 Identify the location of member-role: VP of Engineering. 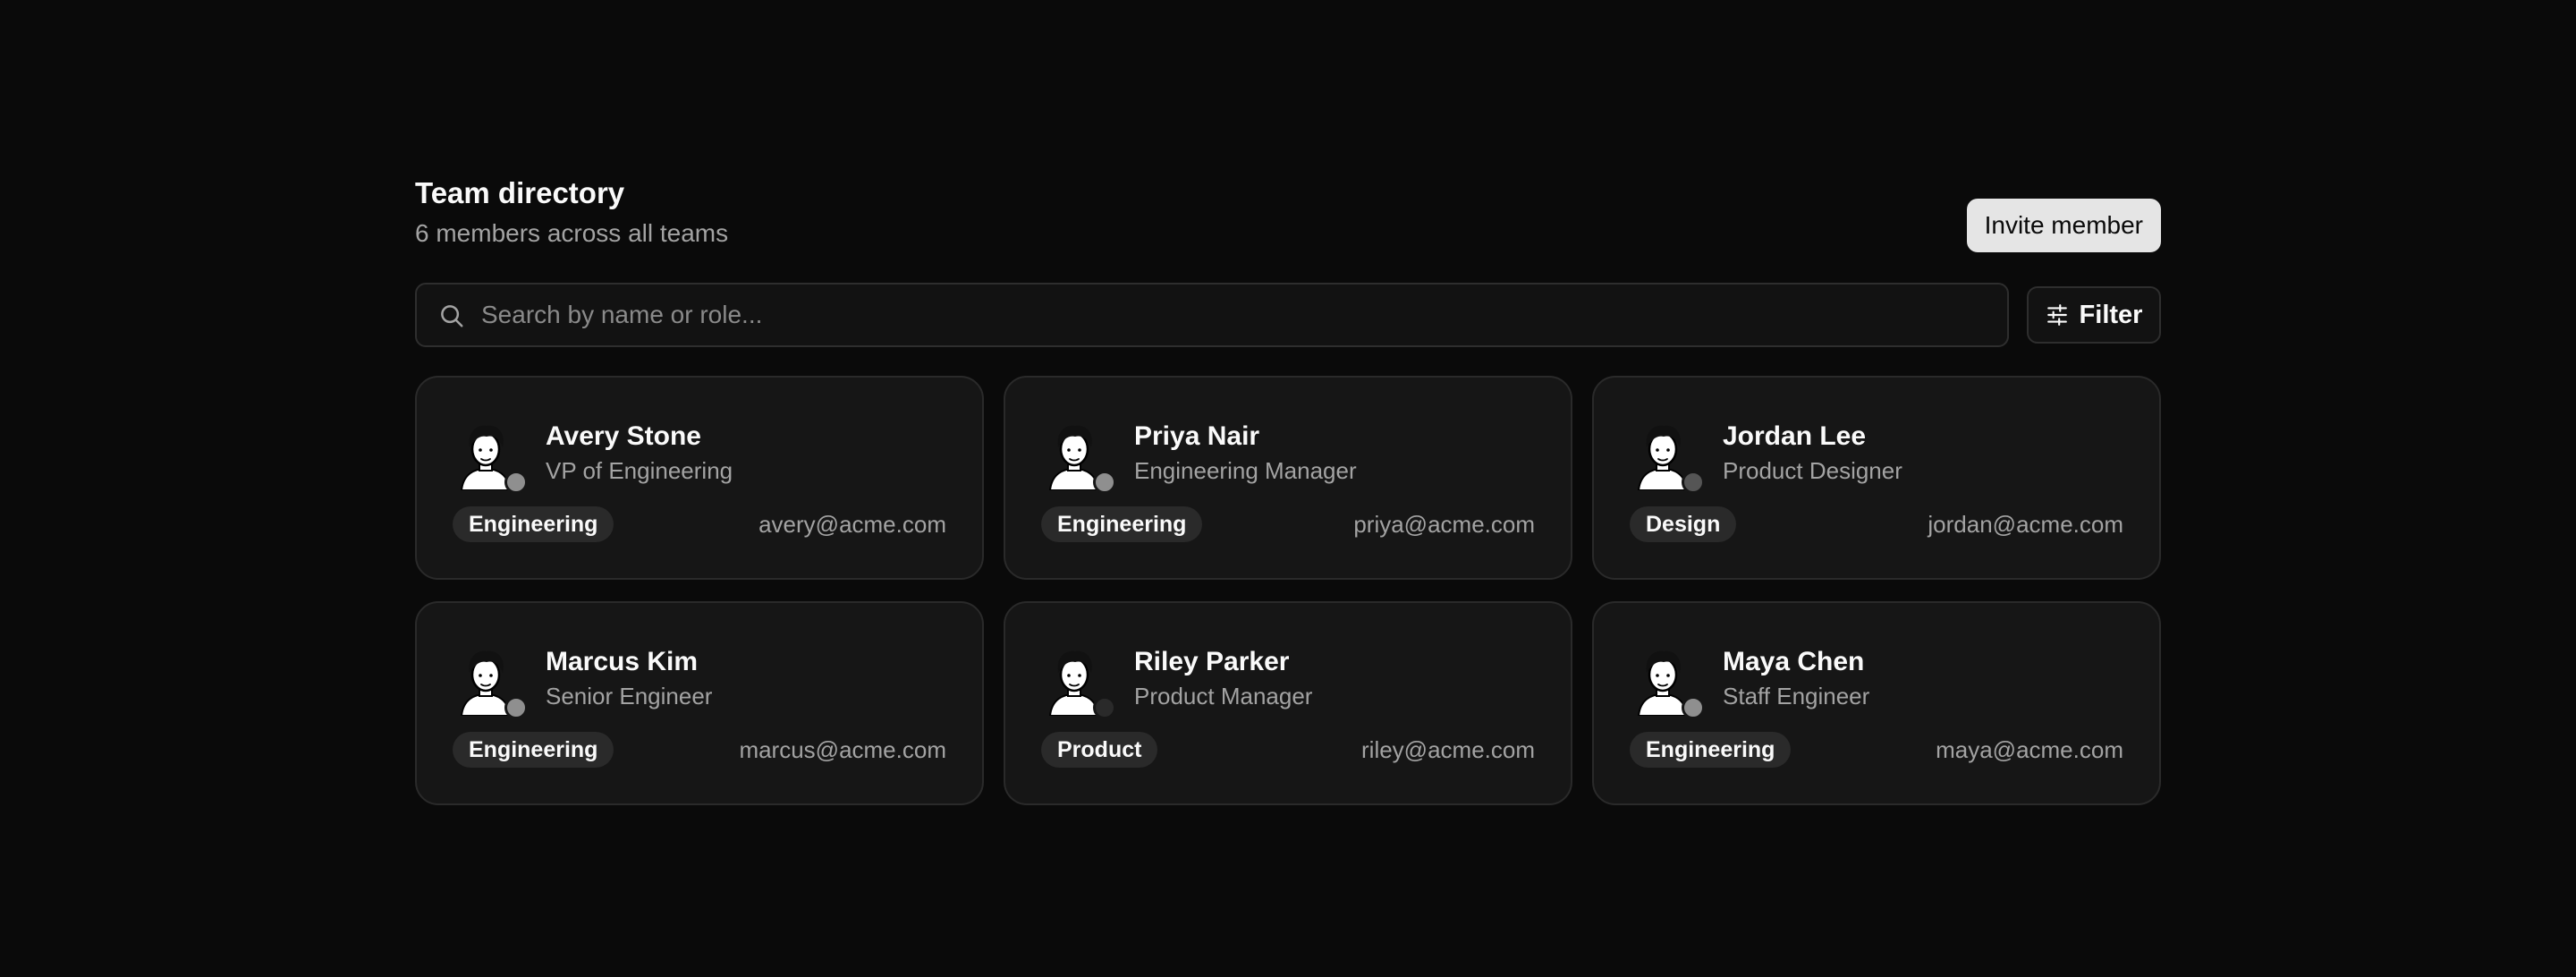
(639, 470).